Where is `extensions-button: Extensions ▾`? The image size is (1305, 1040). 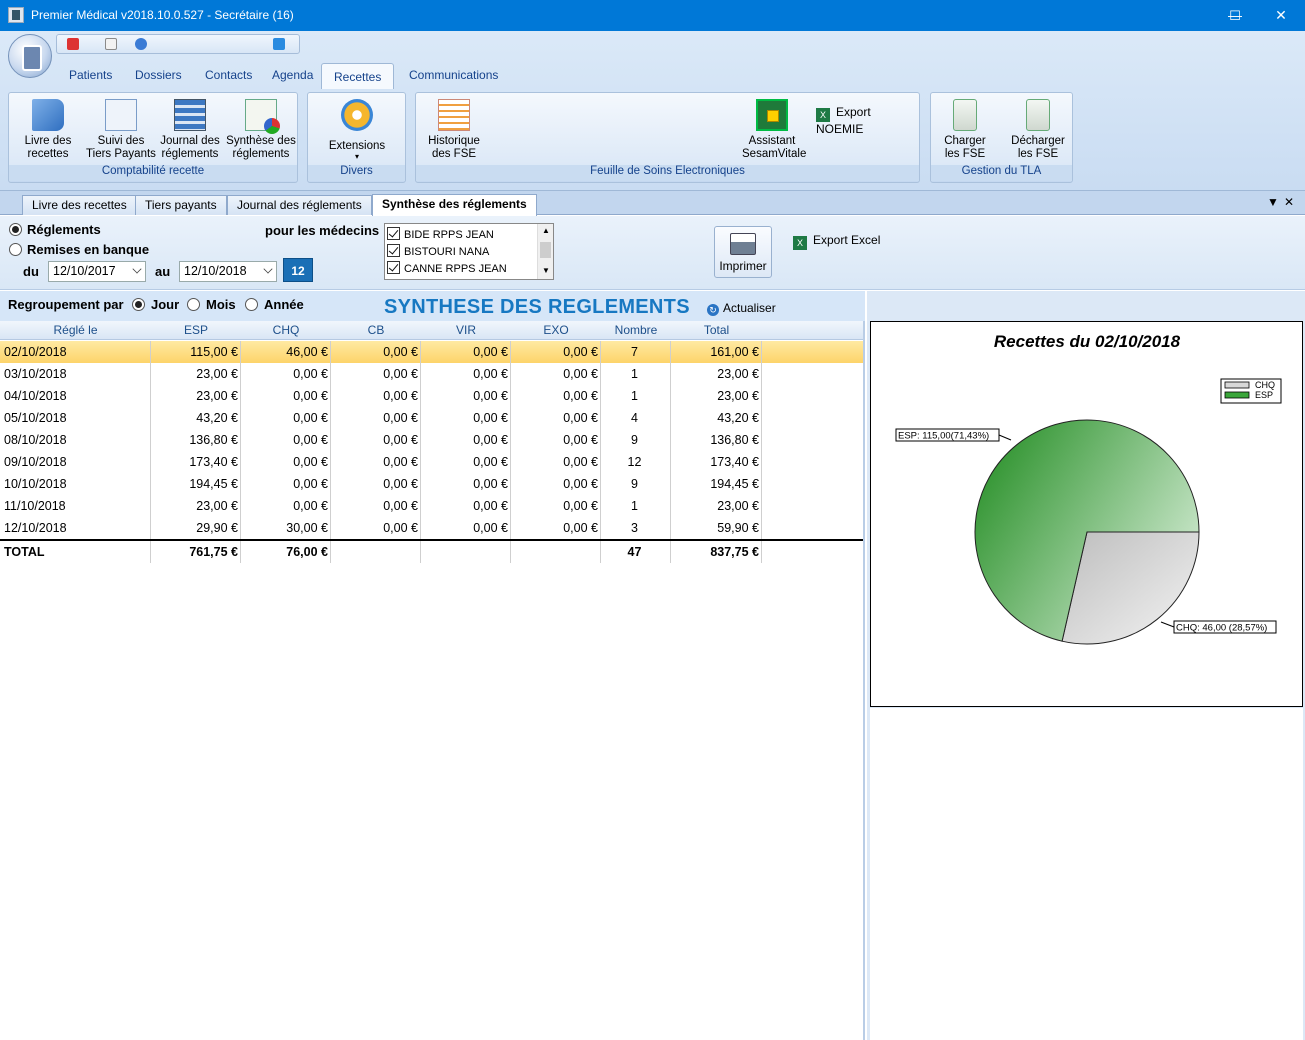 extensions-button: Extensions ▾ is located at coordinates (357, 130).